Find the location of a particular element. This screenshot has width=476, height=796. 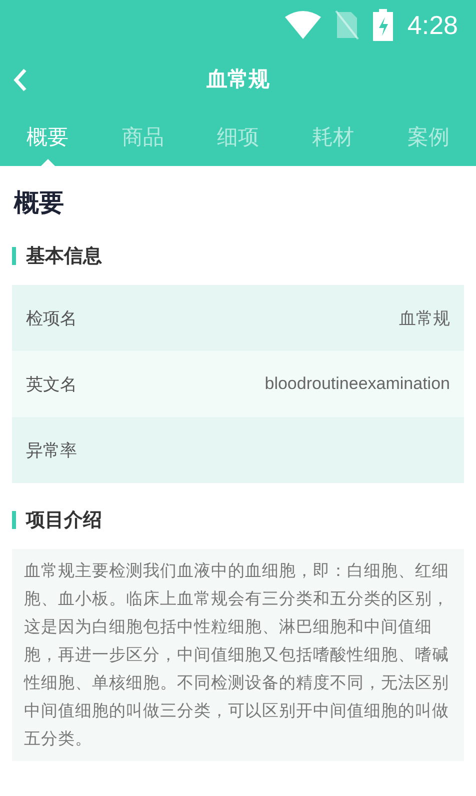

tab-indicator-icon is located at coordinates (47, 162).